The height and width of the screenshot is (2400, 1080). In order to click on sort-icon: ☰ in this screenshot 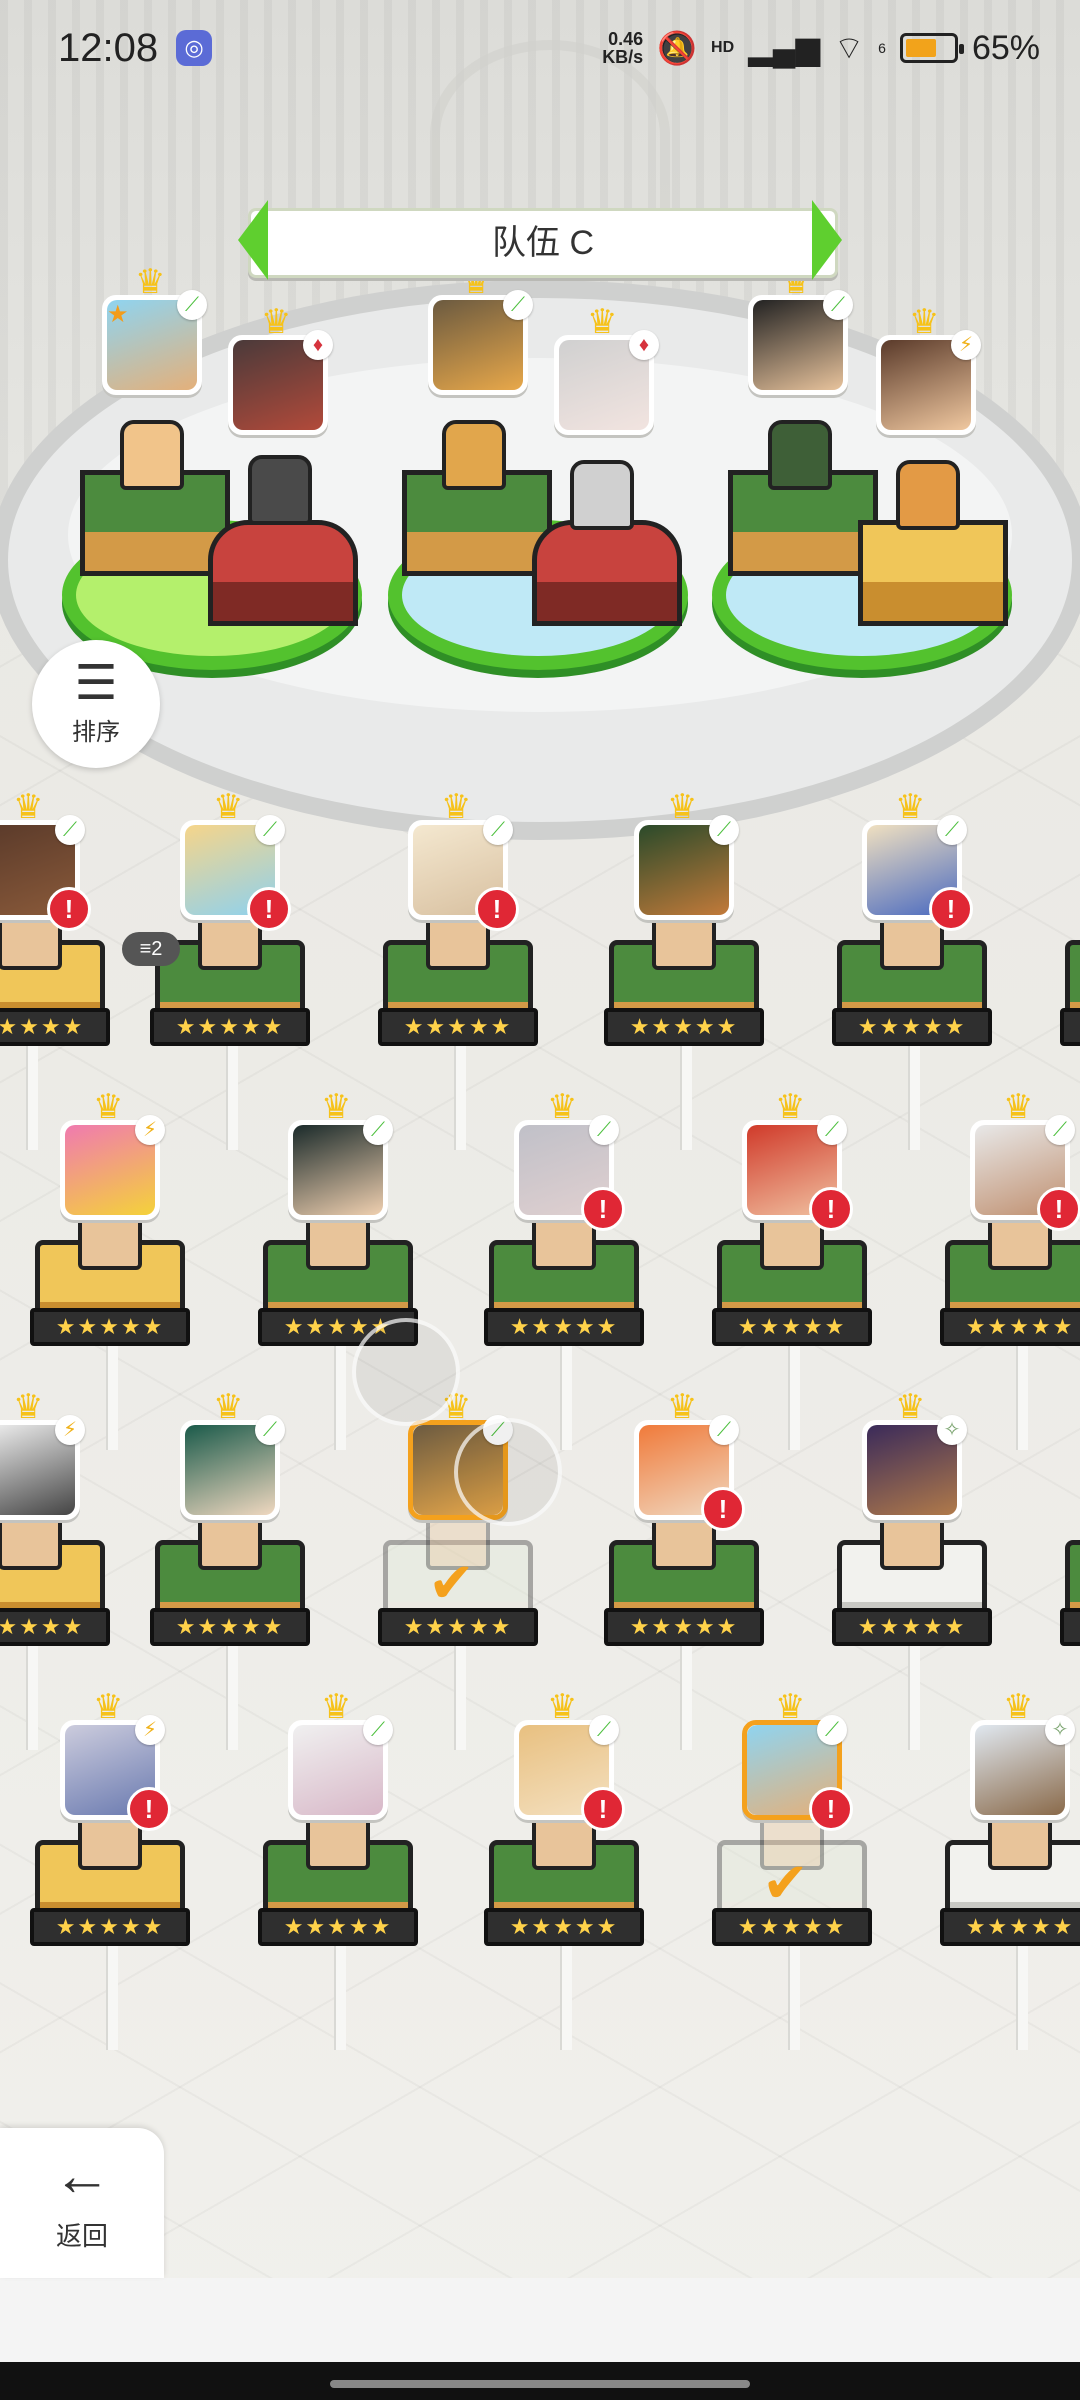, I will do `click(96, 683)`.